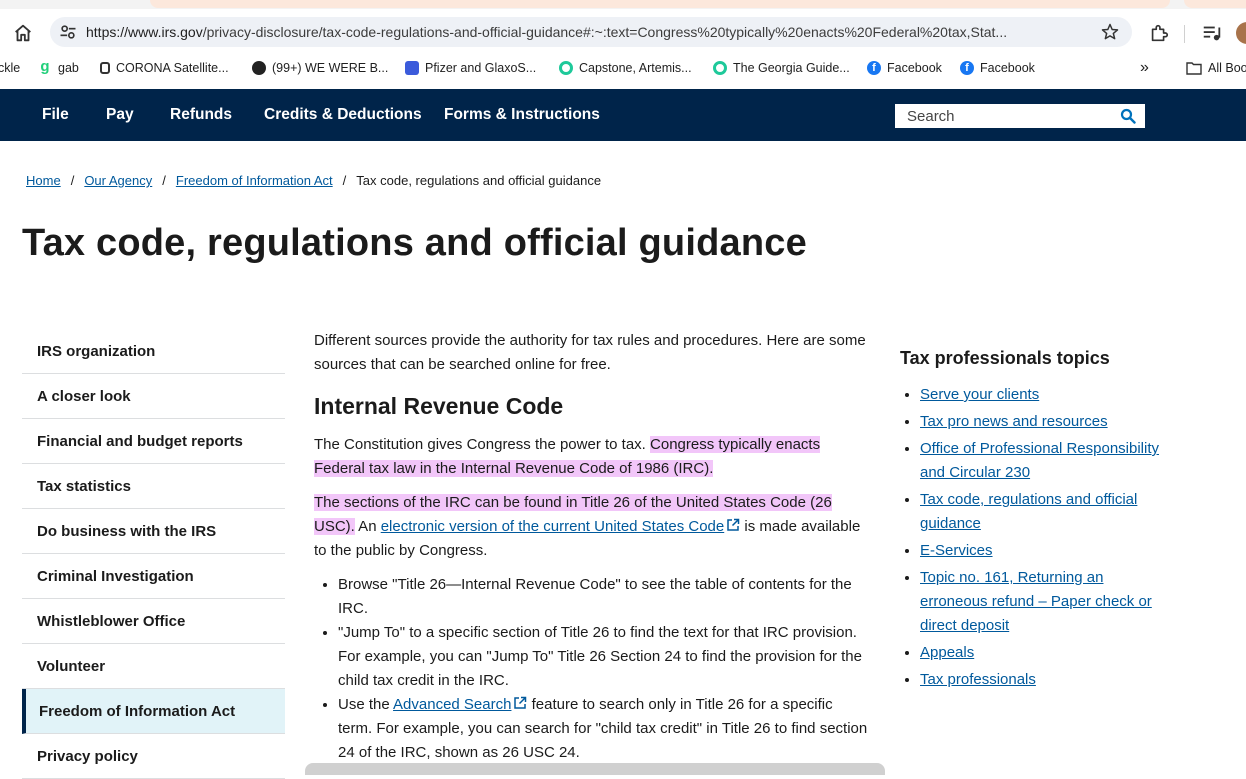 Image resolution: width=1246 pixels, height=779 pixels. I want to click on sidebar-item-criminal-investigation: Criminal Investigation, so click(153, 576).